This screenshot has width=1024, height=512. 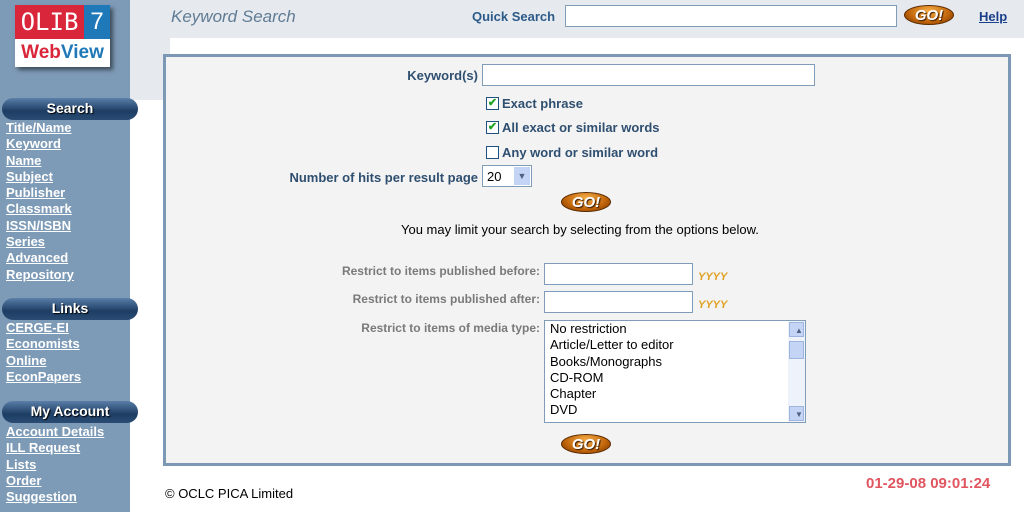 What do you see at coordinates (70, 309) in the screenshot?
I see `links-section-header: Links` at bounding box center [70, 309].